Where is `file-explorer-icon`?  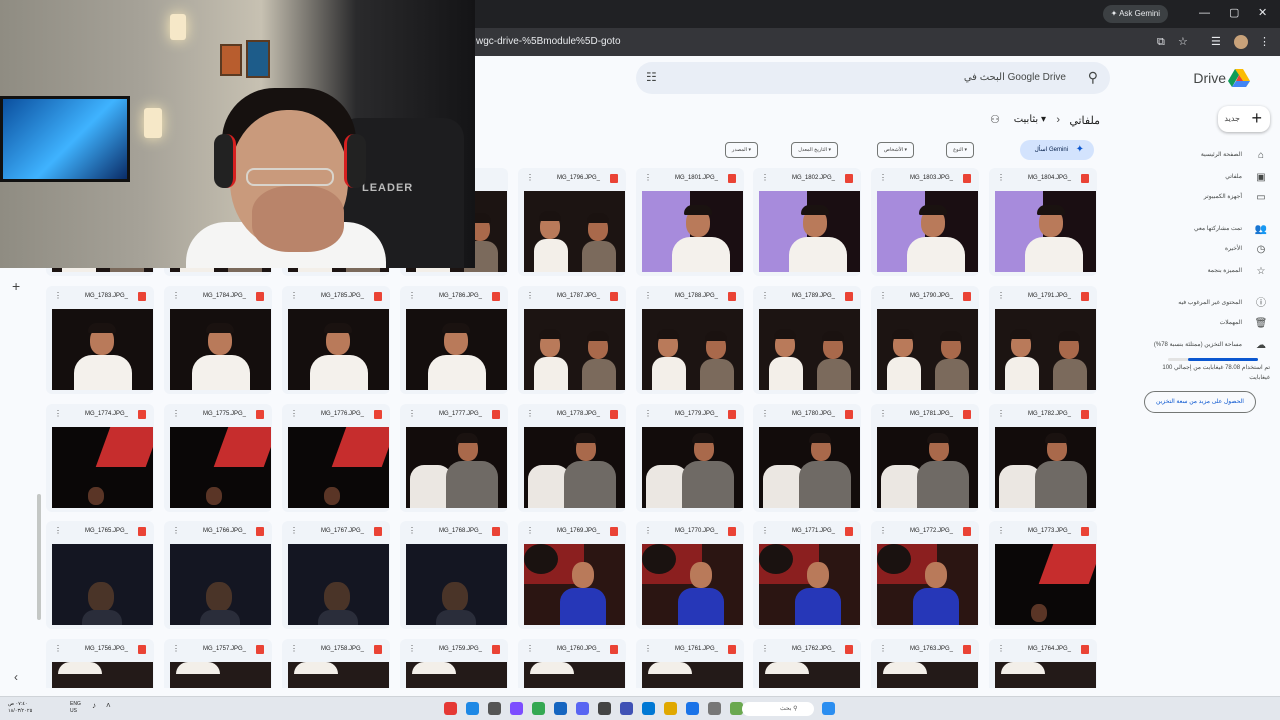 file-explorer-icon is located at coordinates (670, 708).